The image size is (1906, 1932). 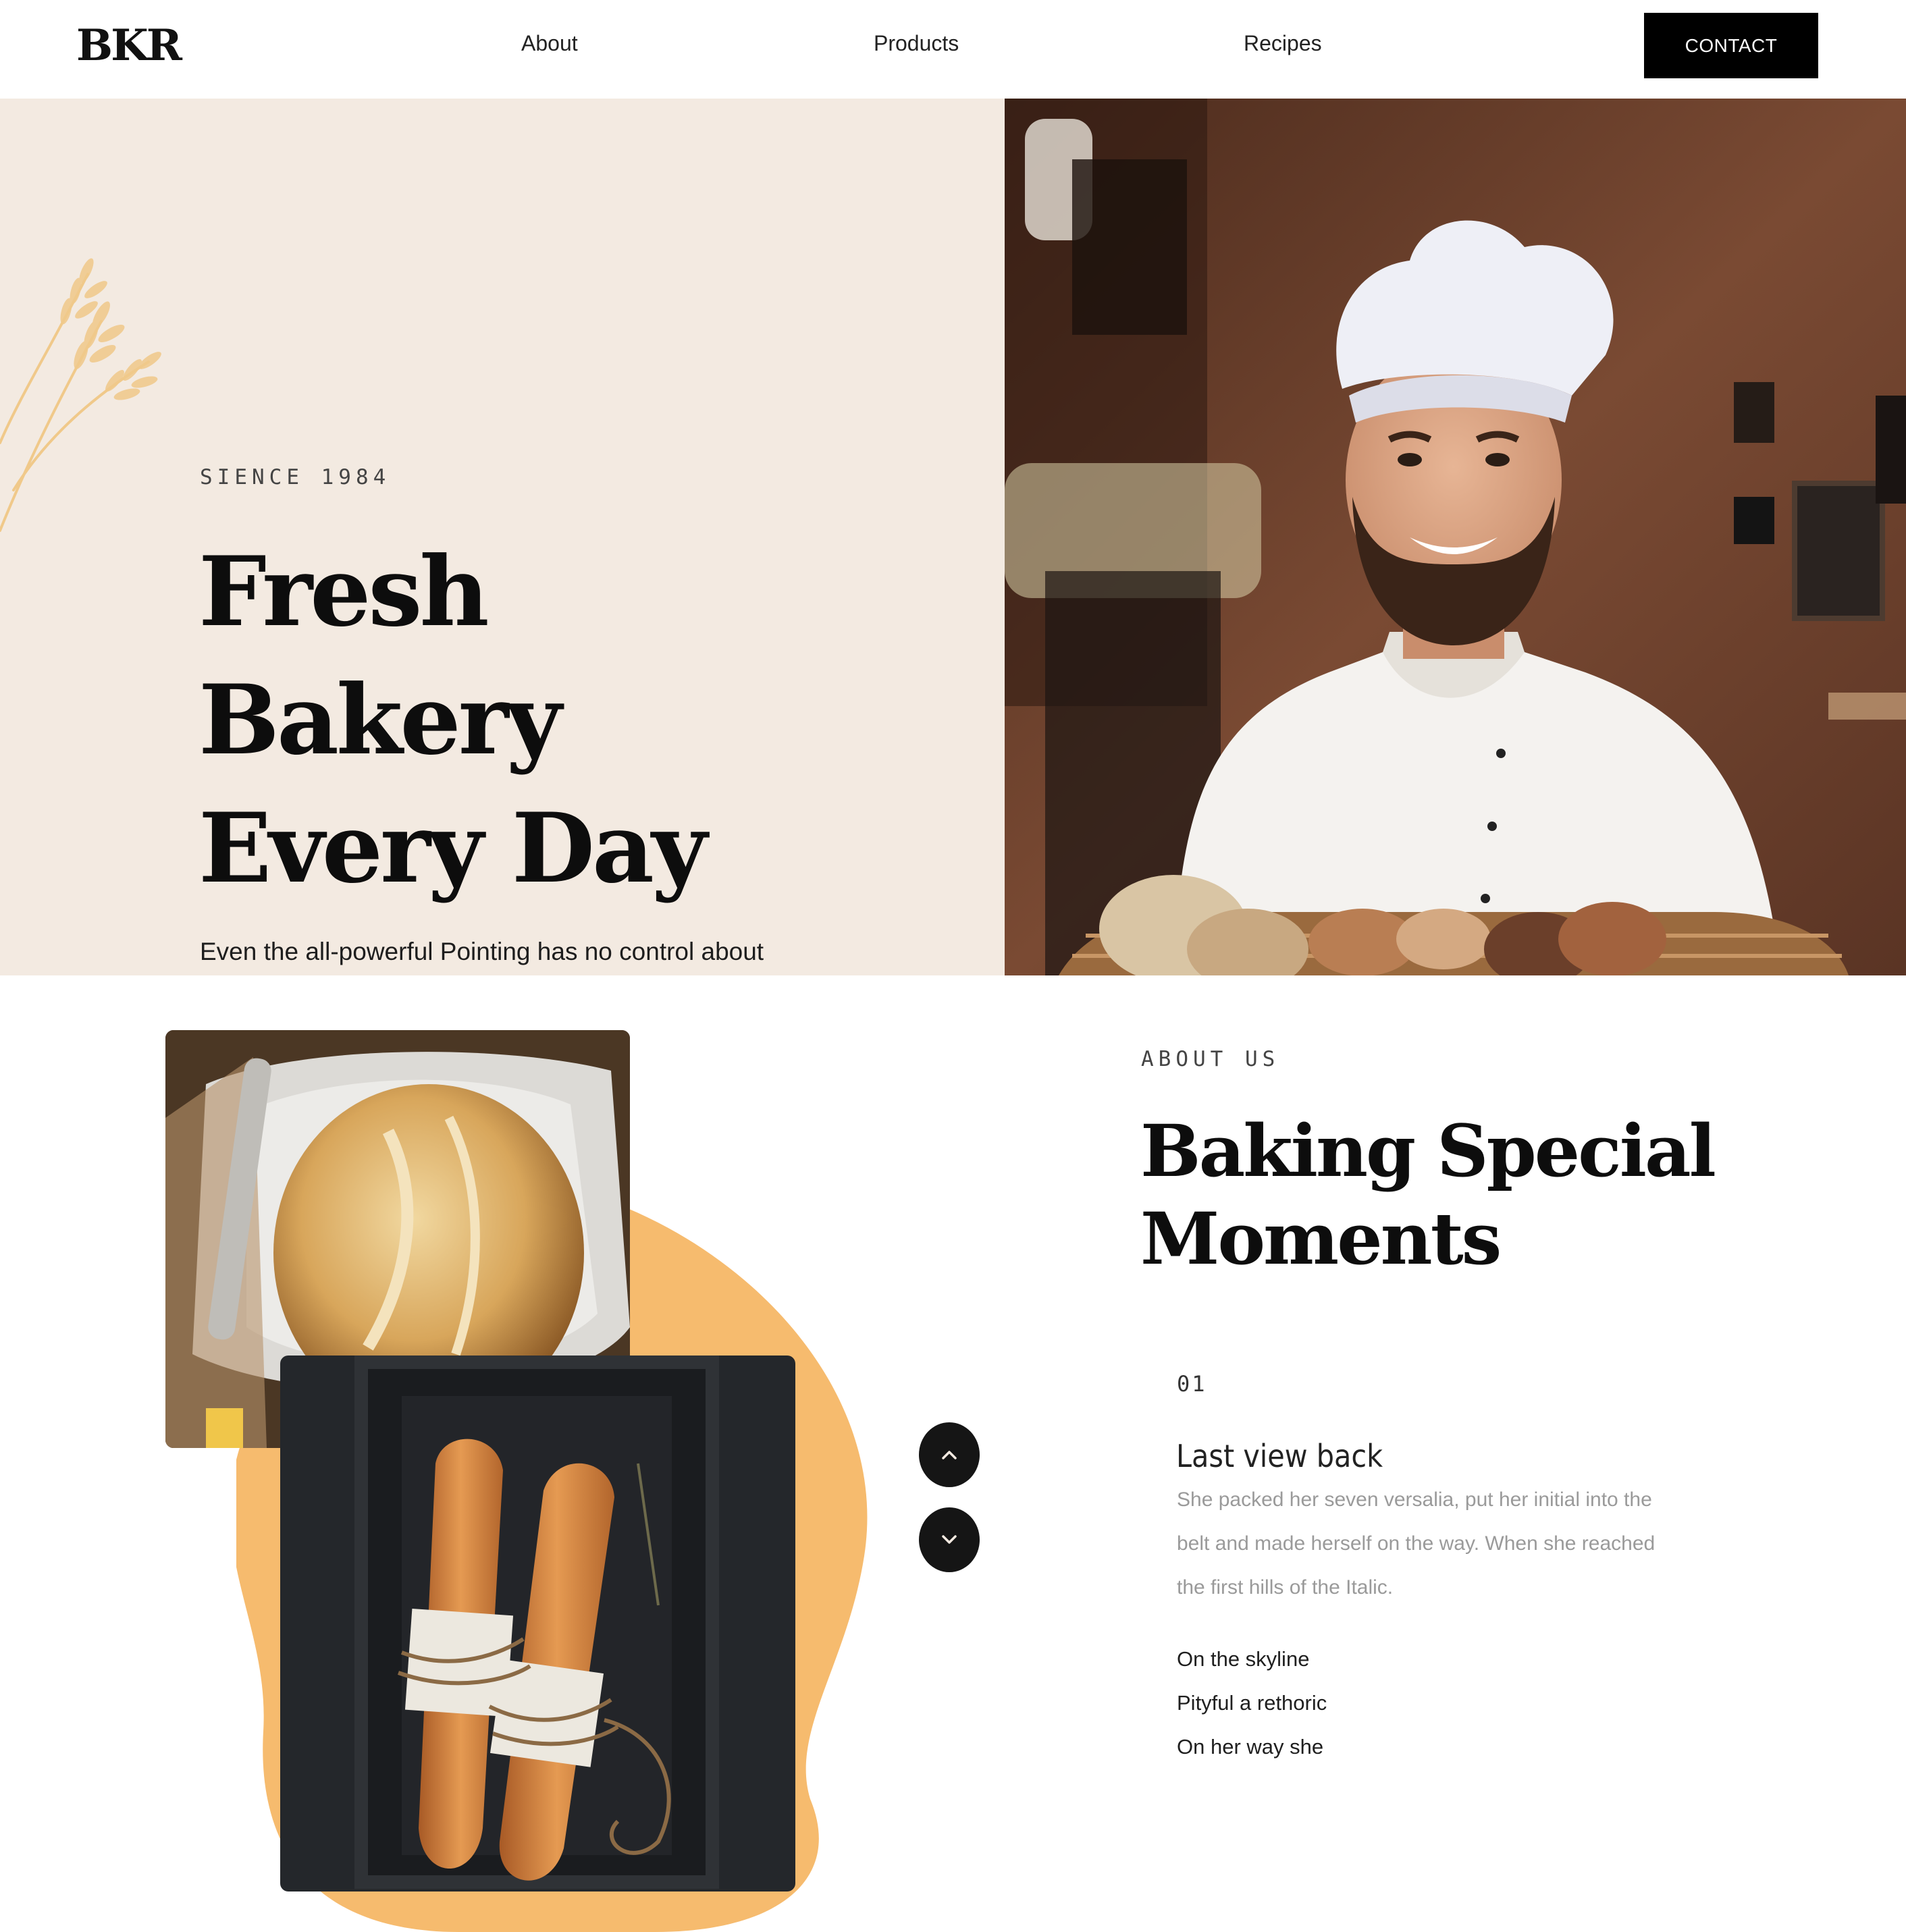 I want to click on wheat-illustration, so click(x=80, y=395).